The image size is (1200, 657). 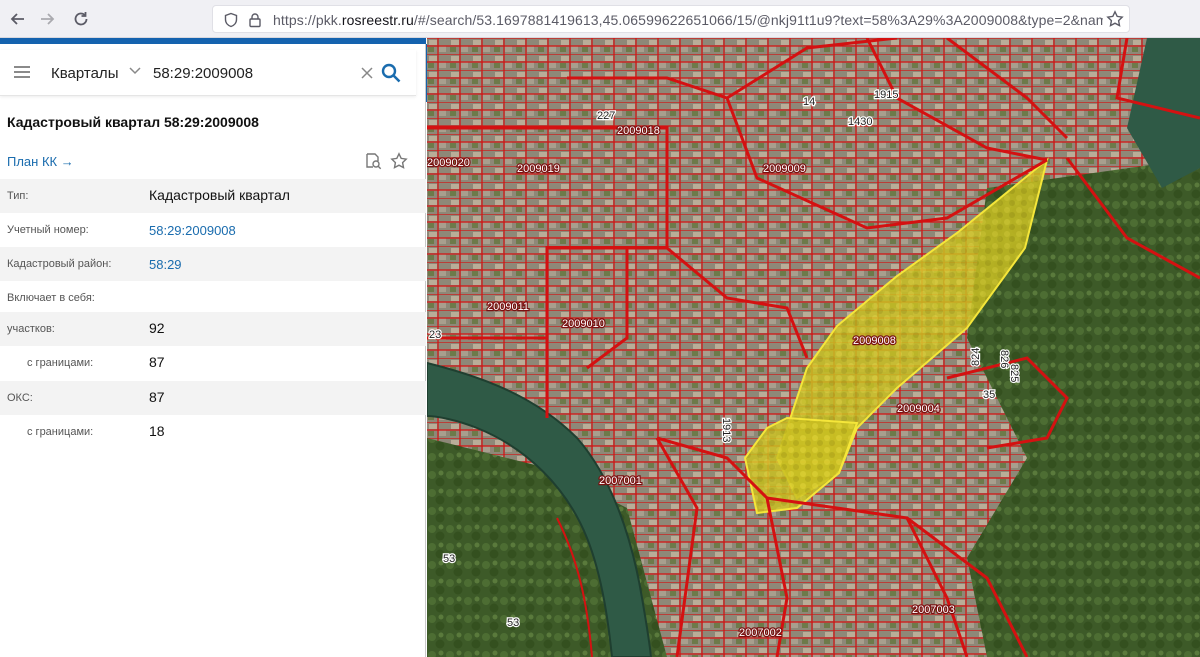 I want to click on info-label: Включает в себя:, so click(x=51, y=298).